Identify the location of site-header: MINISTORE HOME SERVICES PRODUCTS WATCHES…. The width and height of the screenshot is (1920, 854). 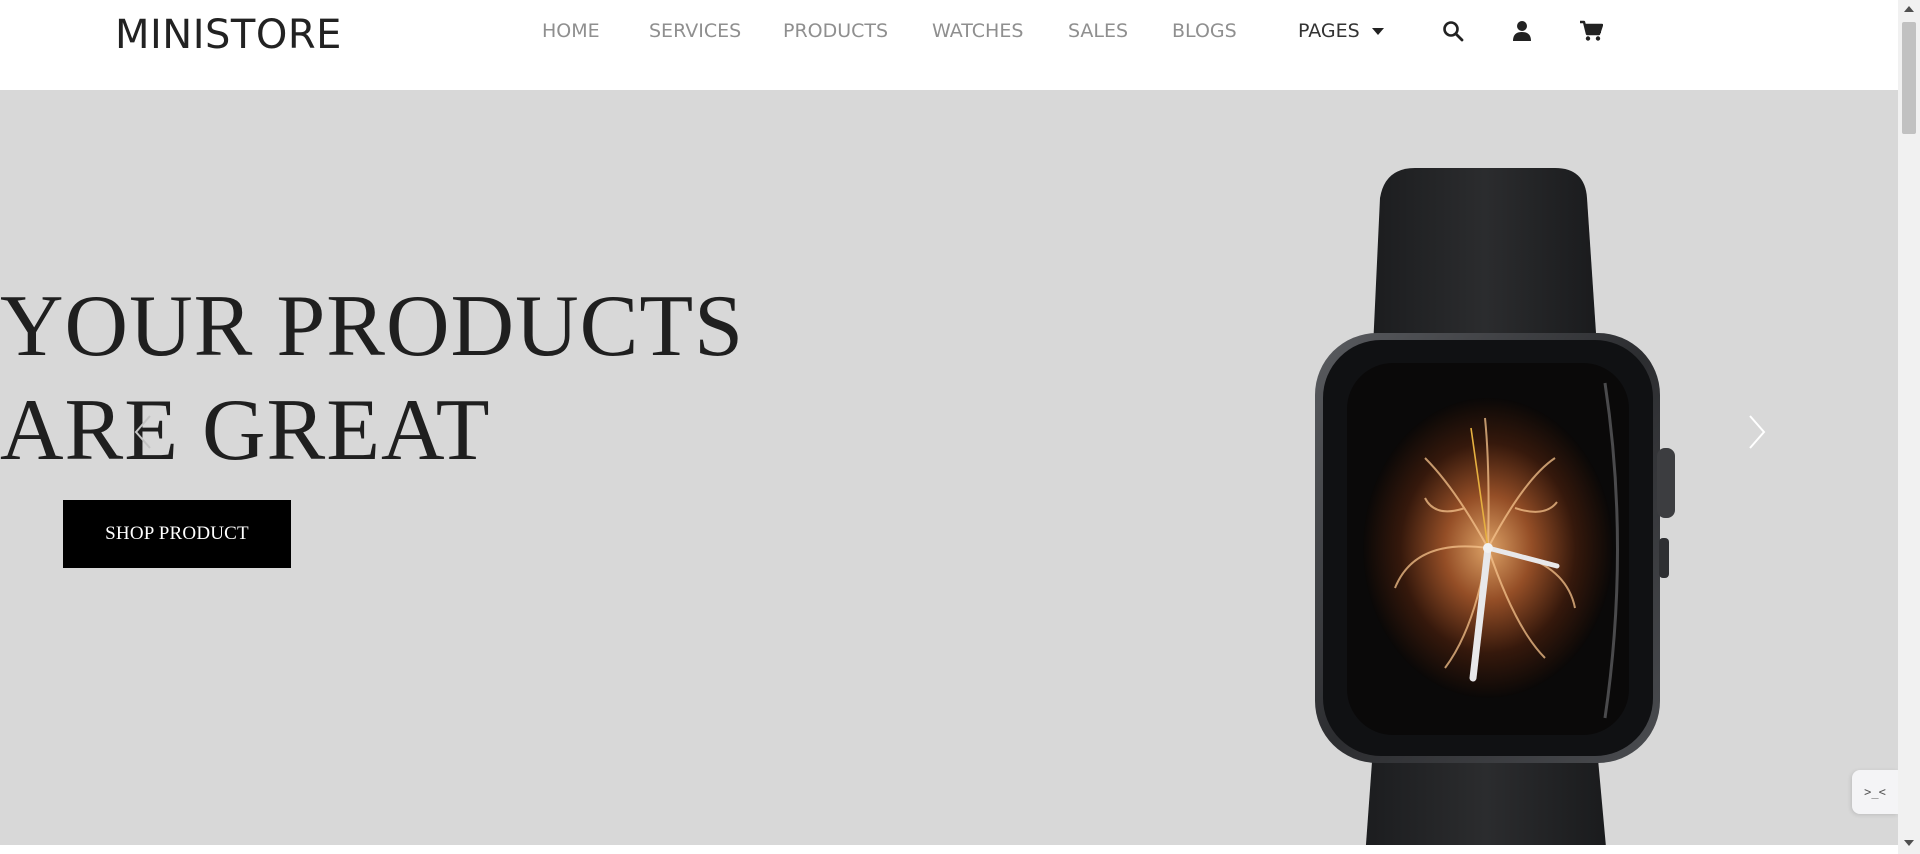
(949, 45).